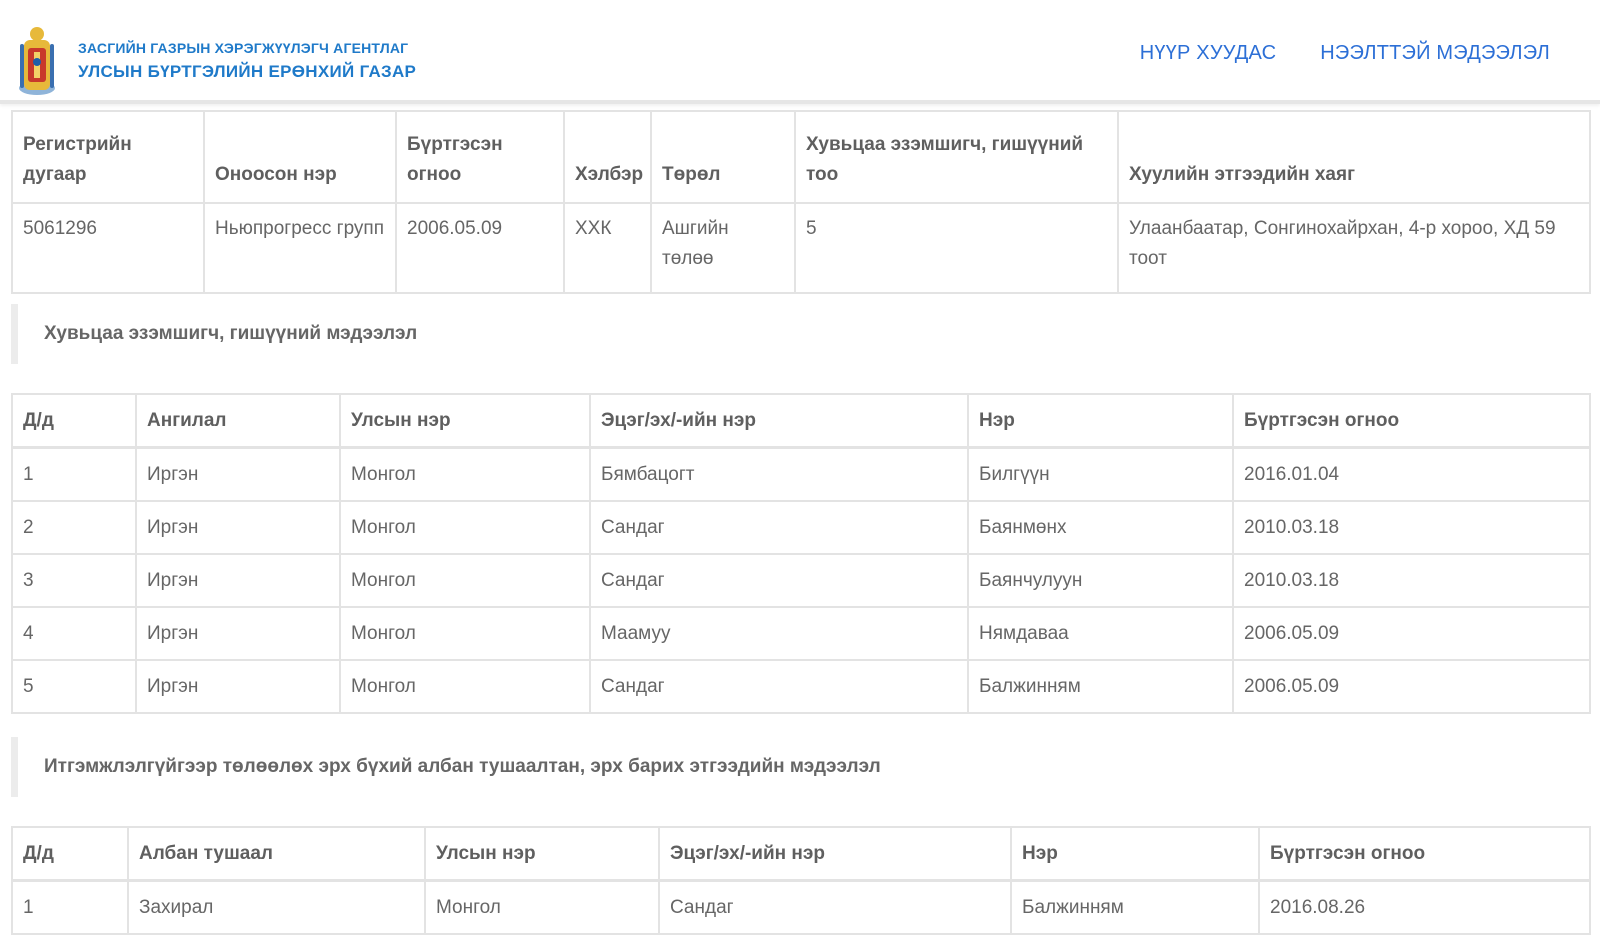 The width and height of the screenshot is (1600, 944). What do you see at coordinates (1411, 474) in the screenshot?
I see `table-cell: 2016.01.04` at bounding box center [1411, 474].